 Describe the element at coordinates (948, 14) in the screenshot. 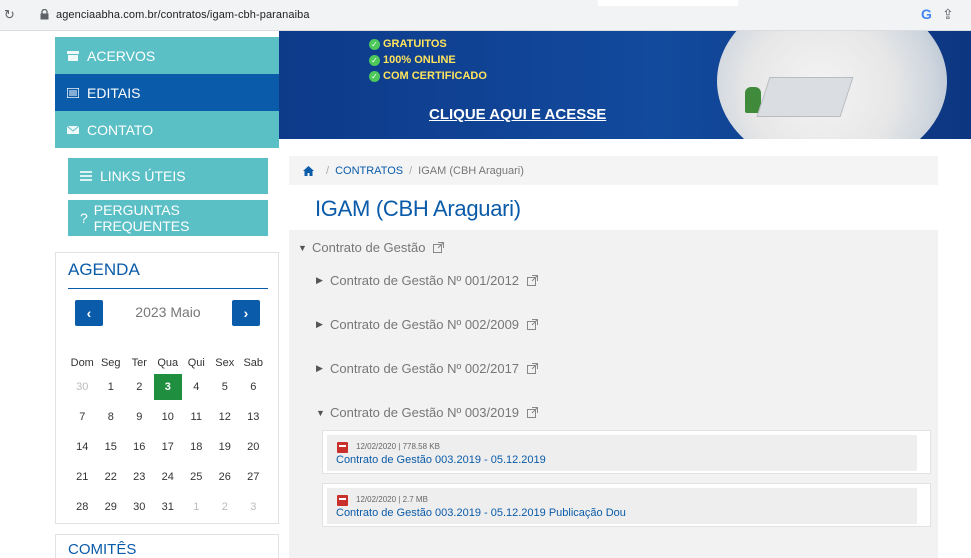

I see `share-icon: ⇪` at that location.